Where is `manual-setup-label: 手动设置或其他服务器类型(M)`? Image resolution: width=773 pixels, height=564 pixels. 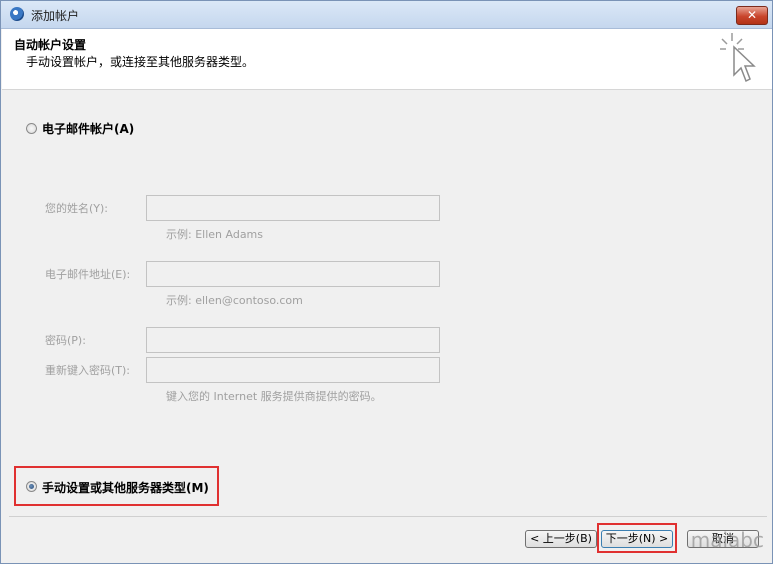 manual-setup-label: 手动设置或其他服务器类型(M) is located at coordinates (125, 488).